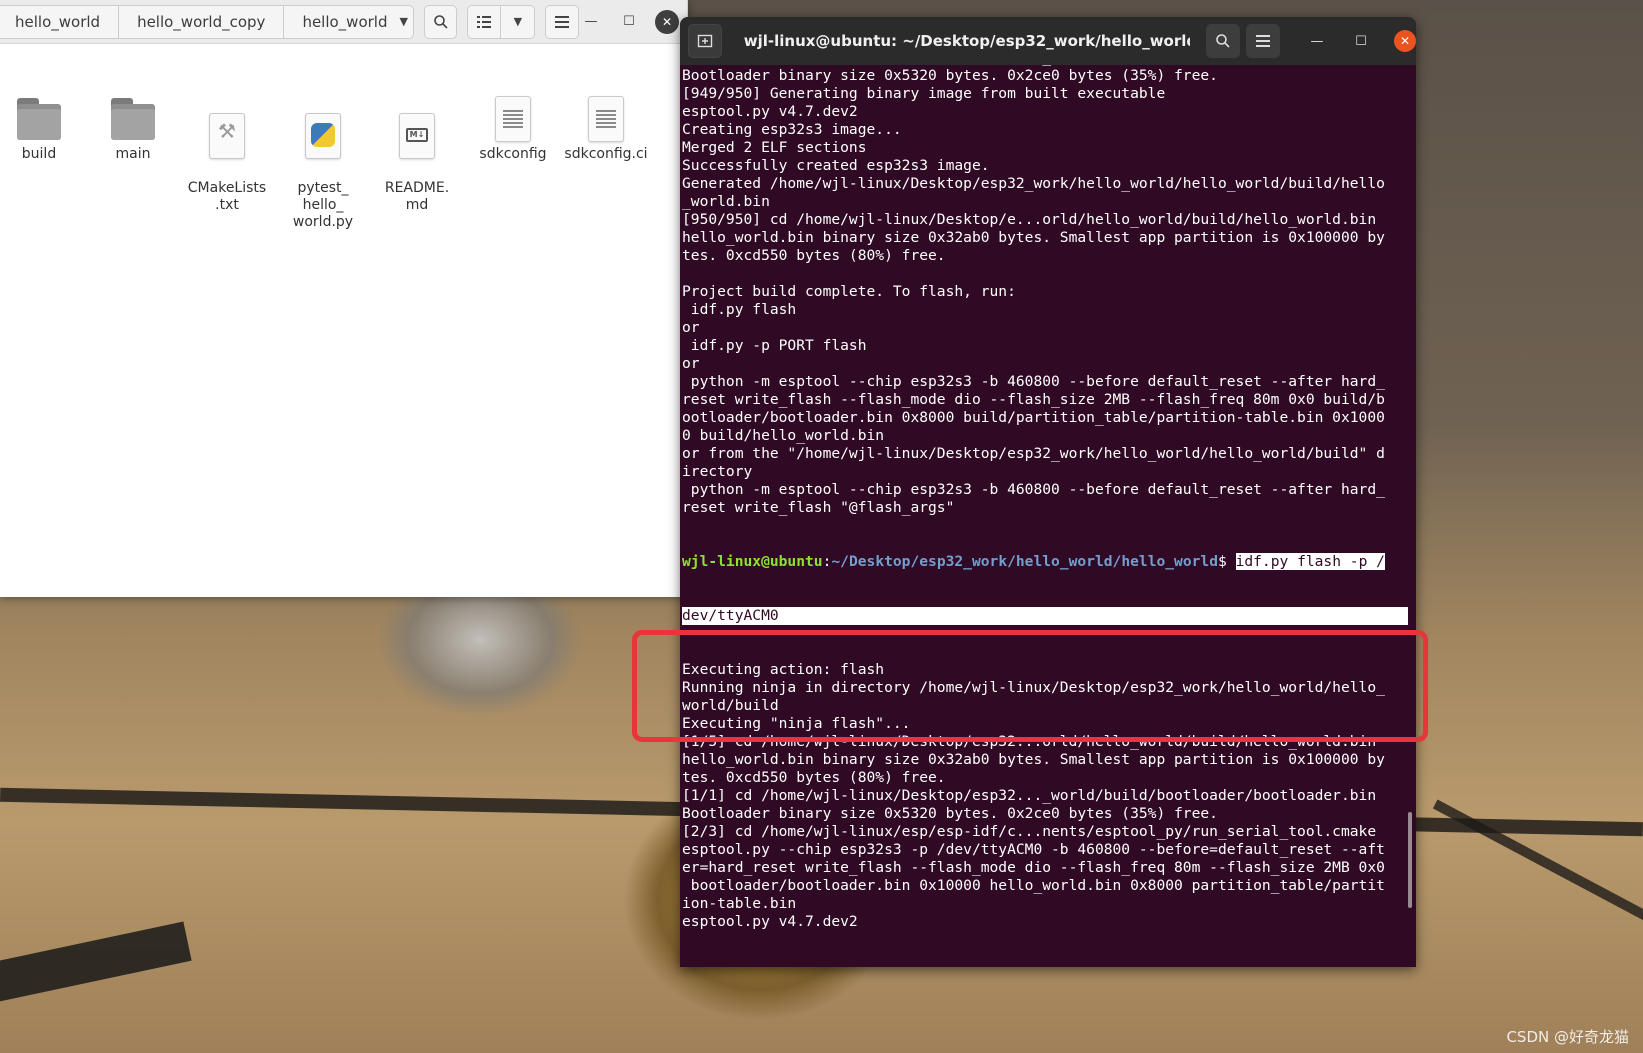  I want to click on file-item: sdkconfig, so click(513, 129).